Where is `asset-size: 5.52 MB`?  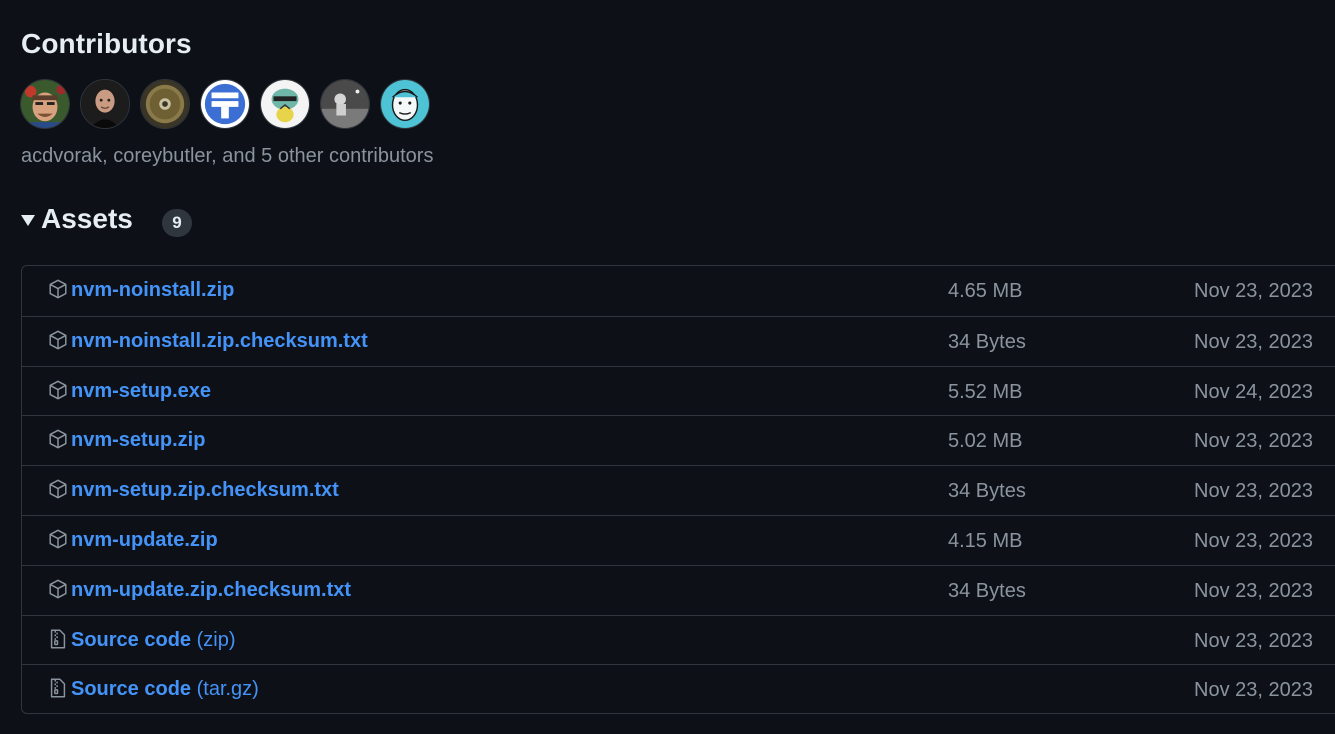 asset-size: 5.52 MB is located at coordinates (985, 391).